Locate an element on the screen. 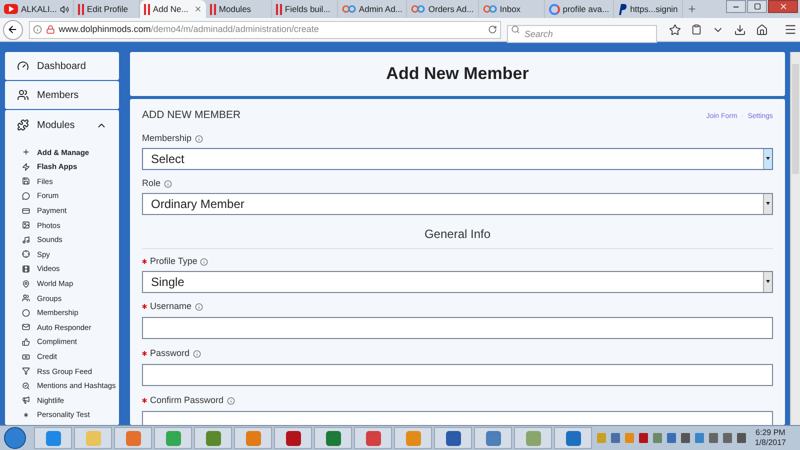  section-heading: General Info is located at coordinates (457, 233).